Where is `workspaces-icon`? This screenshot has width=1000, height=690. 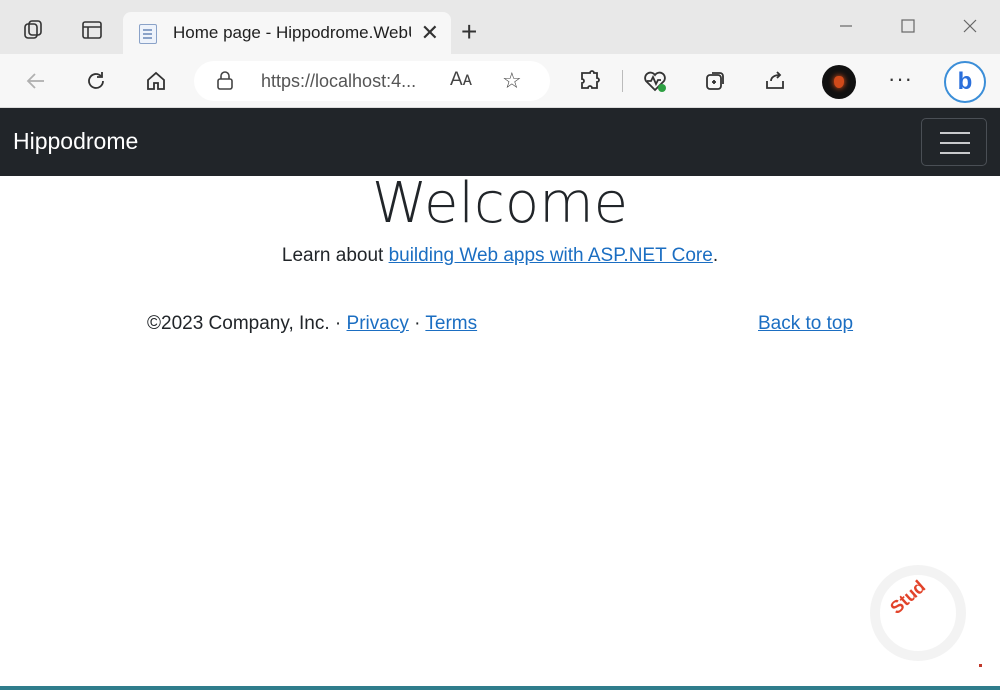
workspaces-icon is located at coordinates (34, 30).